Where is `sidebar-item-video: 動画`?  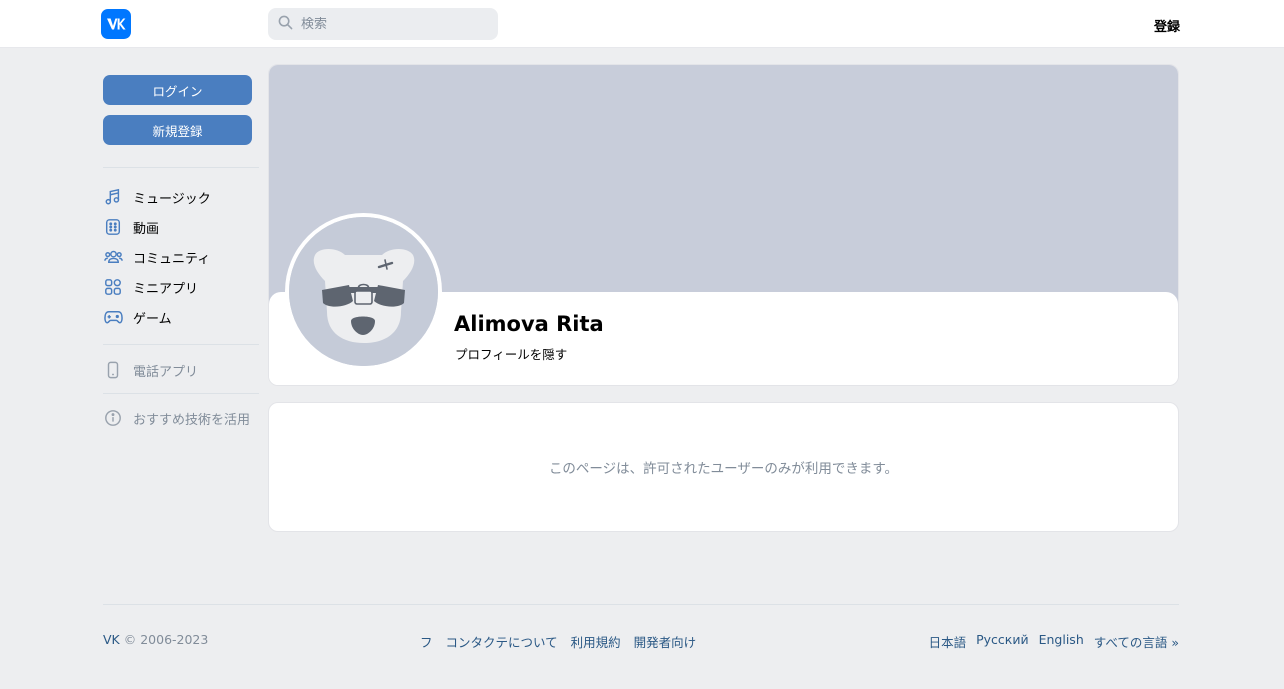 sidebar-item-video: 動画 is located at coordinates (181, 227).